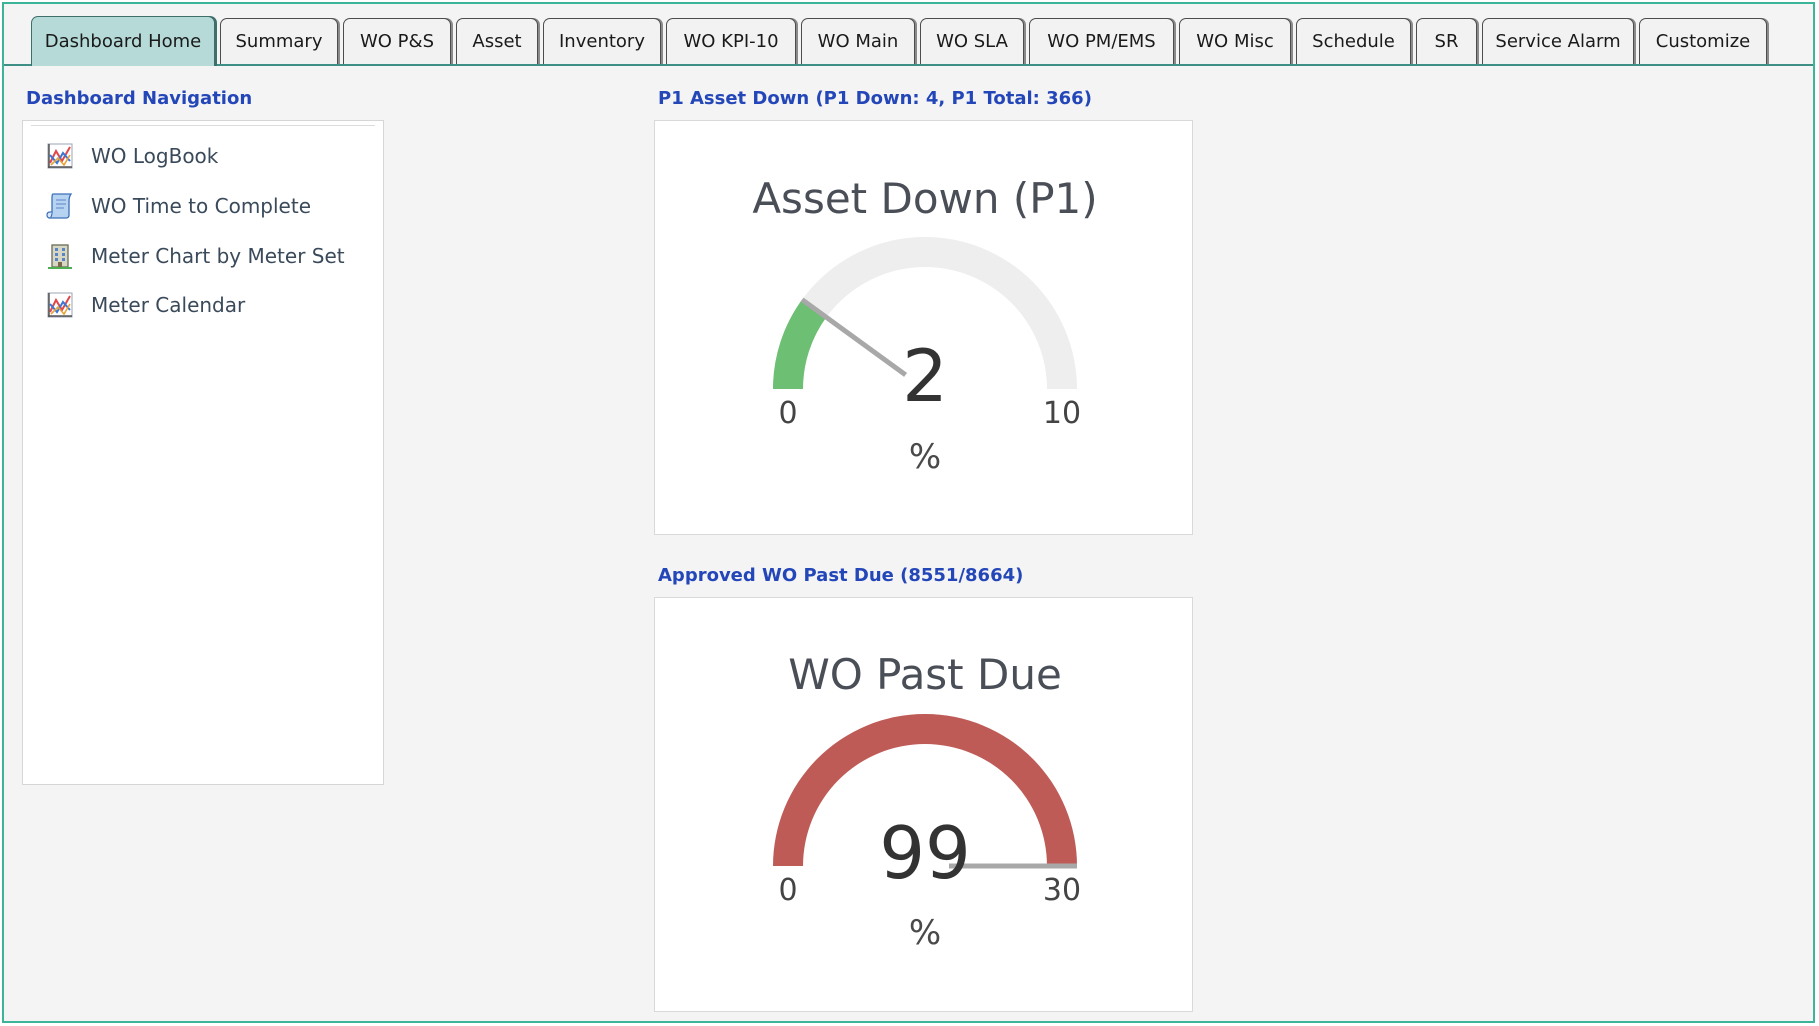 Image resolution: width=1819 pixels, height=1026 pixels. I want to click on gauge-max-label: 30, so click(1062, 890).